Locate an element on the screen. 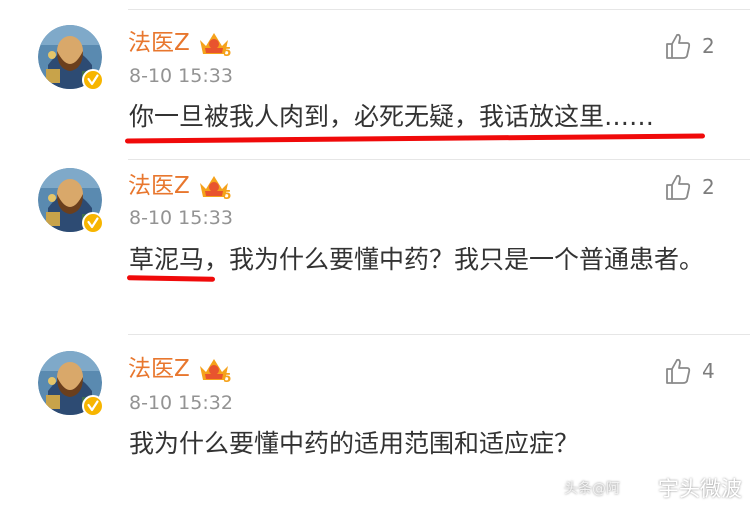  watermark-faint-text: 头条@阿 is located at coordinates (592, 489).